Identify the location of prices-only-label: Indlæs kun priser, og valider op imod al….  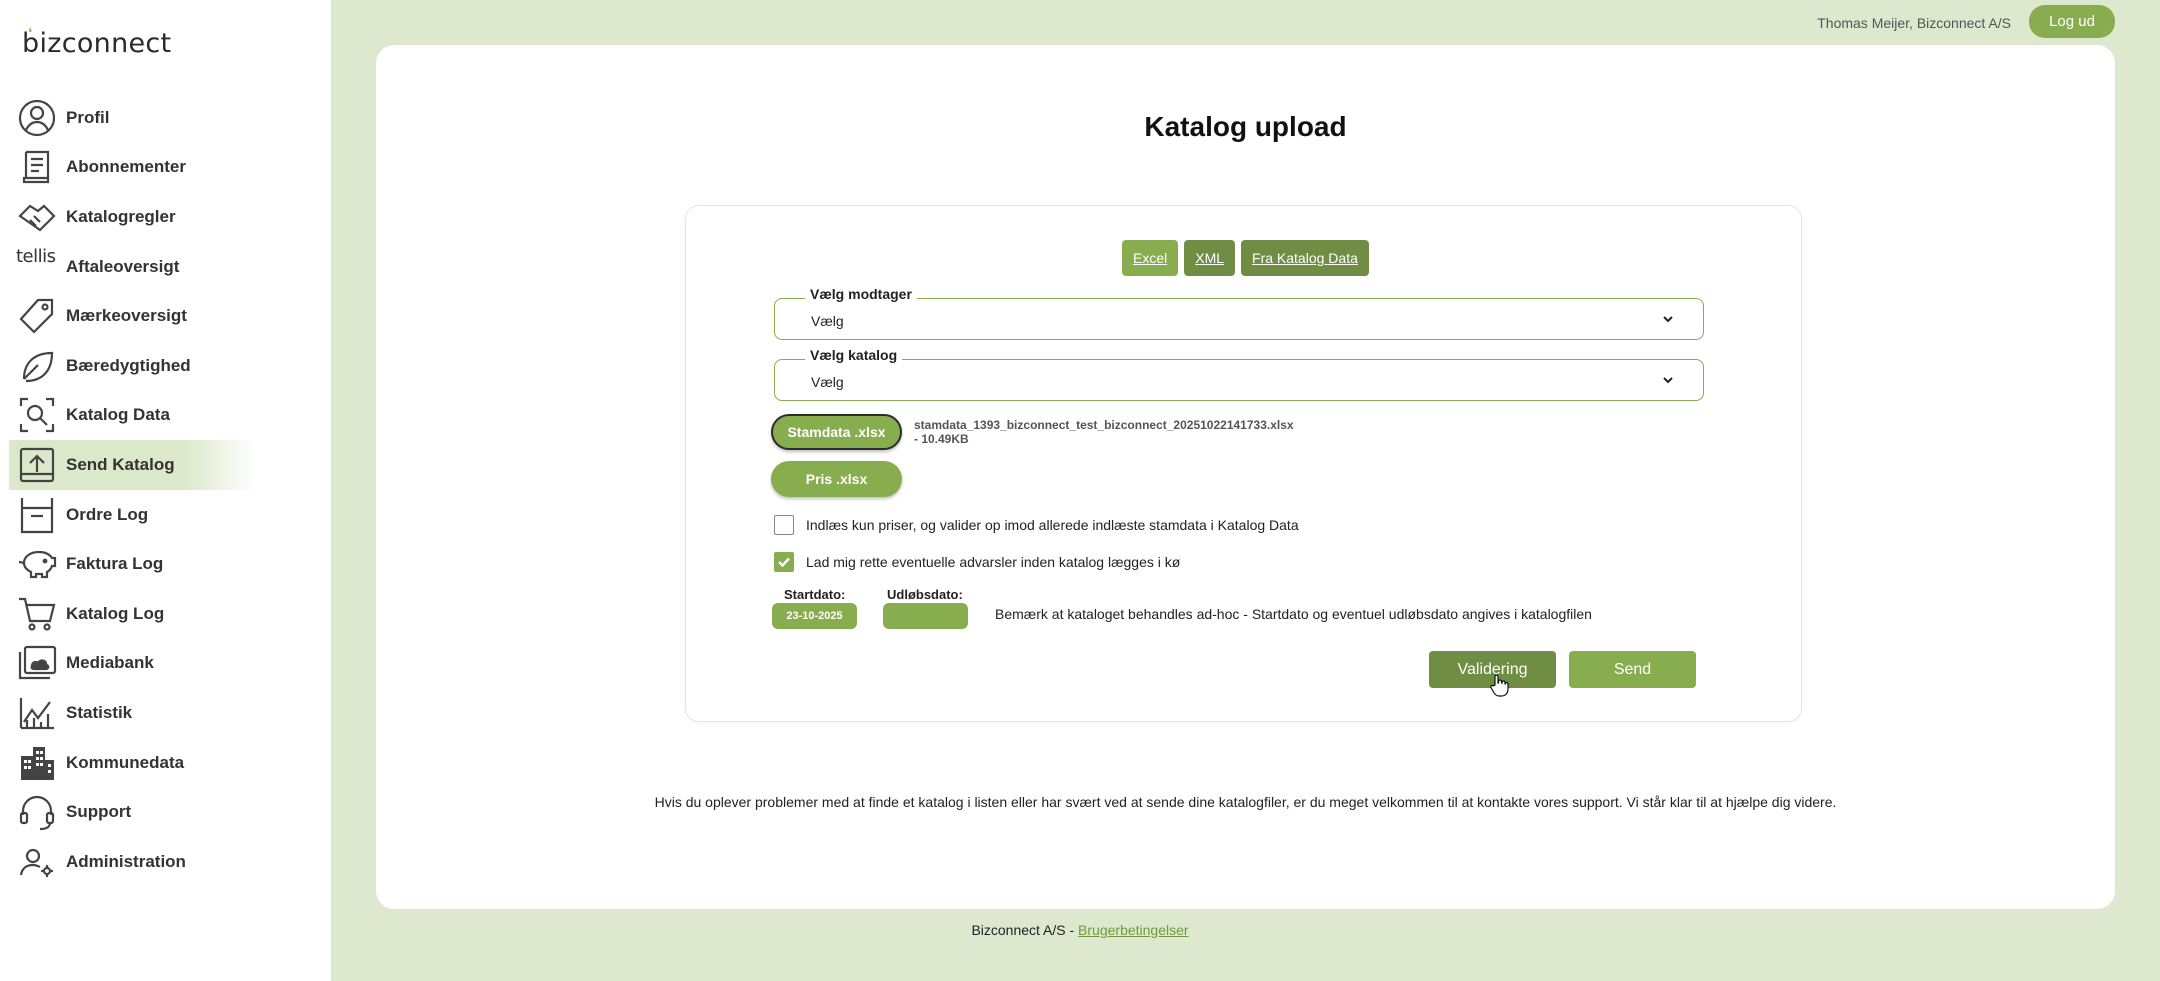
(1052, 525).